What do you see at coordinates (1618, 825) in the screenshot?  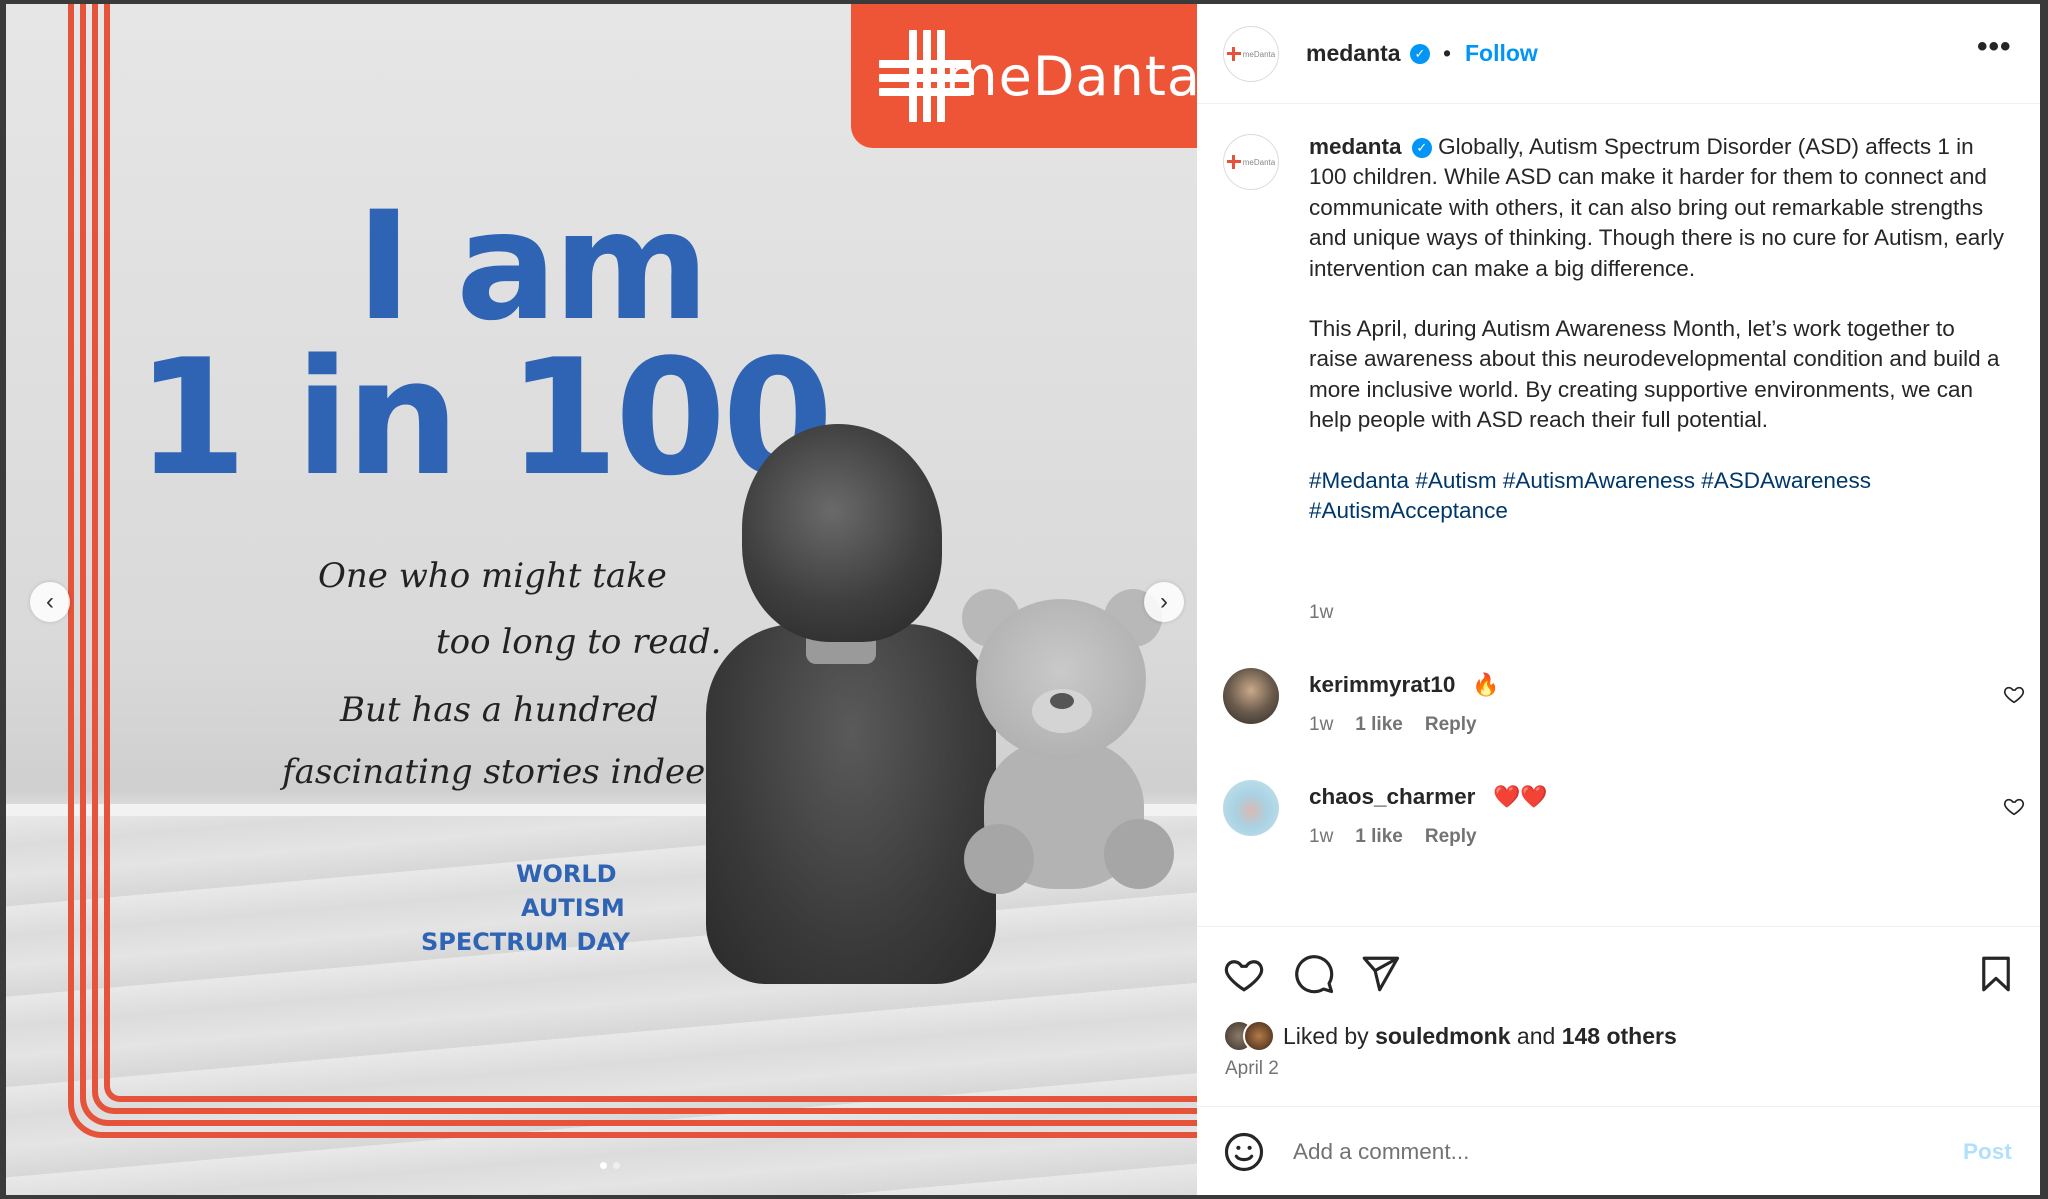 I see `comment-item: chaos_charmer ❤️❤️ 1w 1 like Reply` at bounding box center [1618, 825].